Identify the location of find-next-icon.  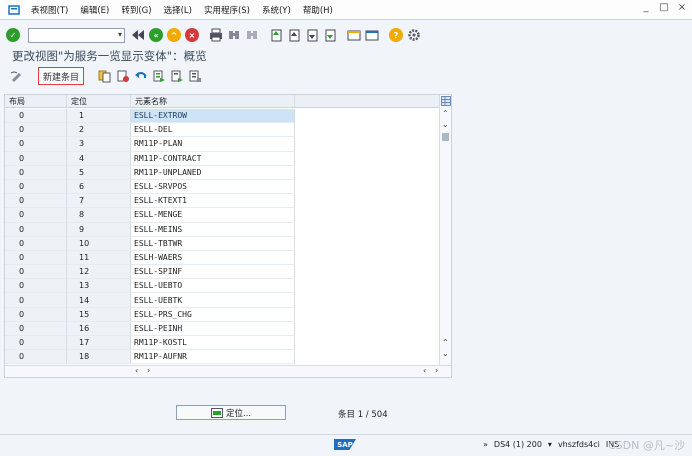
(252, 35).